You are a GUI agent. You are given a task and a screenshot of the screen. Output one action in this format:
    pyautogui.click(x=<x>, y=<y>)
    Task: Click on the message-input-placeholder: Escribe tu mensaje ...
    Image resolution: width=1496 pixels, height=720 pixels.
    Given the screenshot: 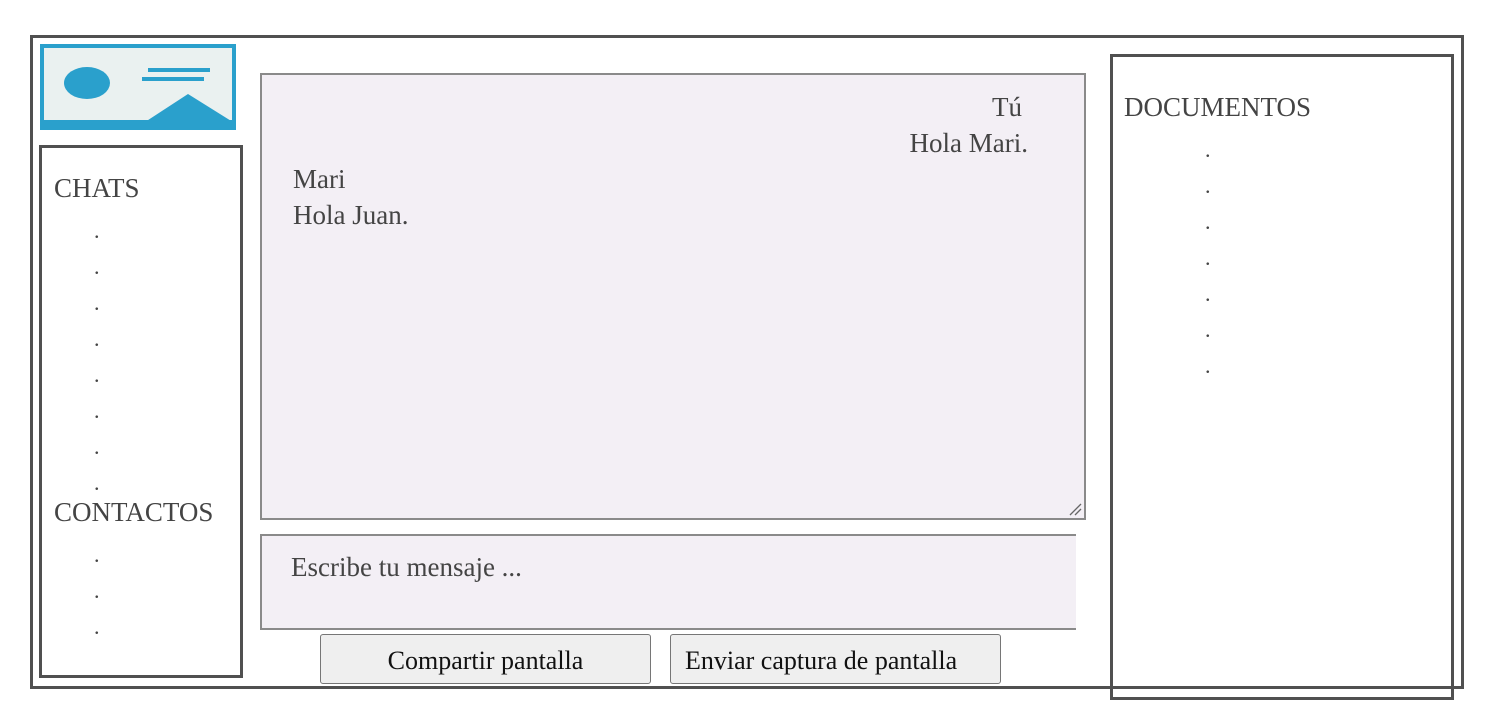 What is the action you would take?
    pyautogui.click(x=406, y=567)
    